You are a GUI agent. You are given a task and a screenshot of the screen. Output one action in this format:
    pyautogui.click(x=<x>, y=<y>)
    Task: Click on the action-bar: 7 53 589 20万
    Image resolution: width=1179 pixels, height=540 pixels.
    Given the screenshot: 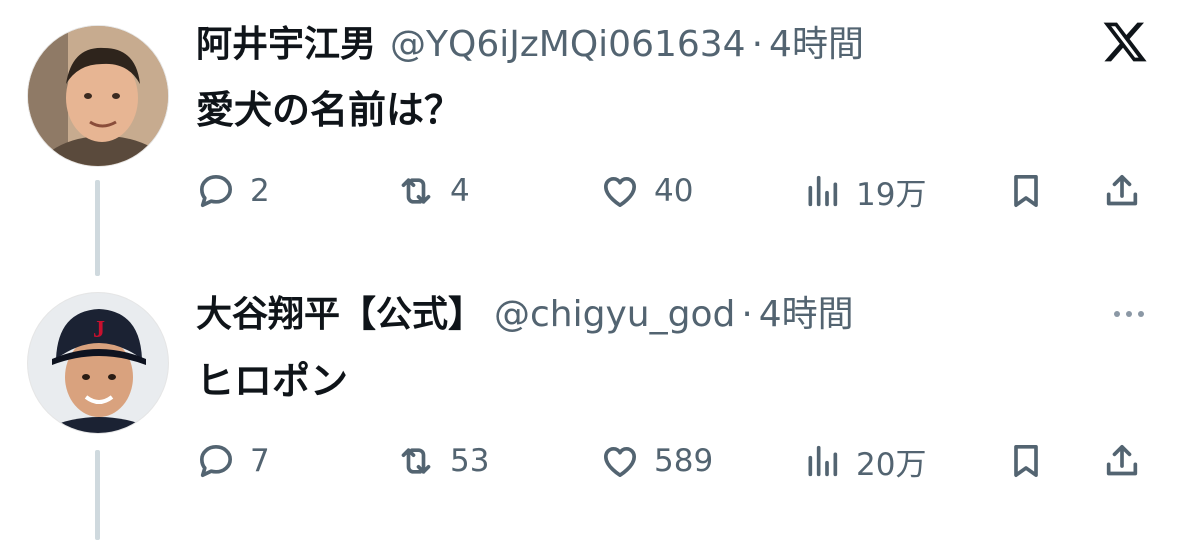 What is the action you would take?
    pyautogui.click(x=671, y=461)
    